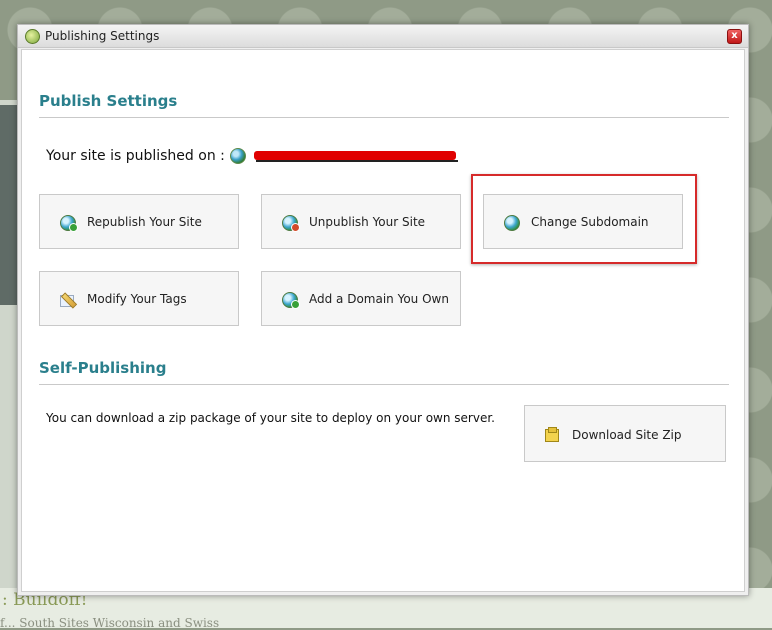  I want to click on modify-tags-button: Modify Your Tags, so click(139, 298).